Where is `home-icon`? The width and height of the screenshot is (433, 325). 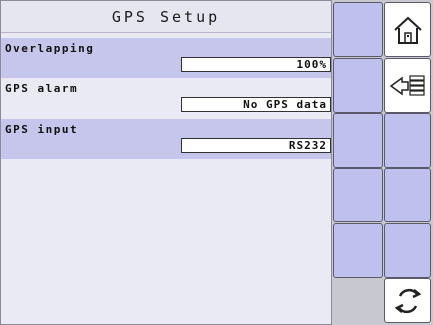 home-icon is located at coordinates (407, 30).